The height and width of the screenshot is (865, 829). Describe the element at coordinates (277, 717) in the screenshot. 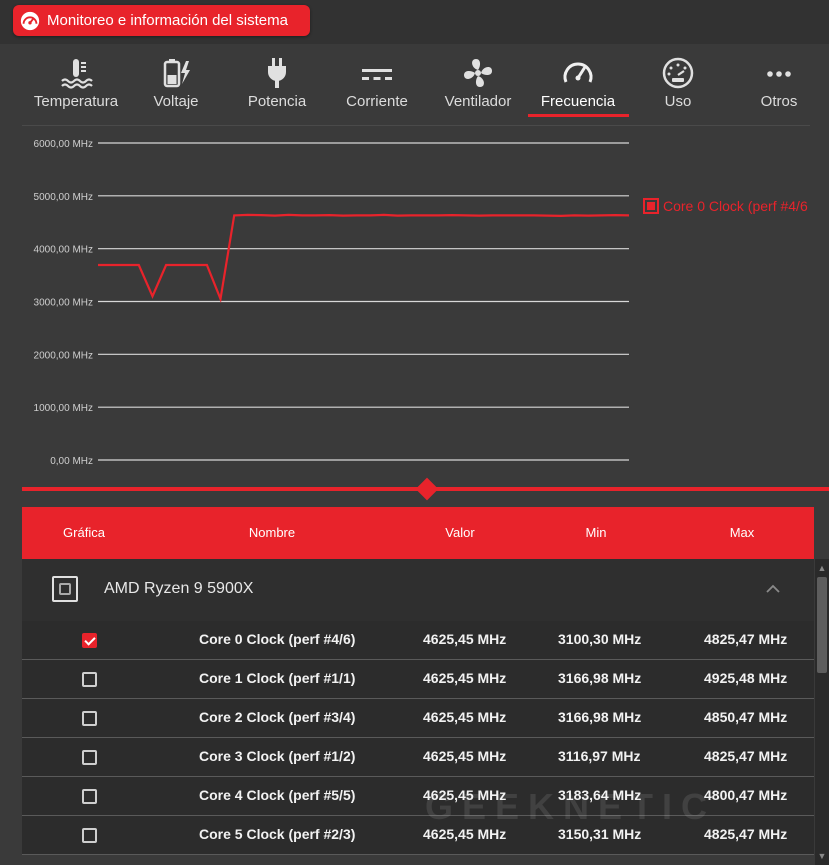

I see `row-name: Core 2 Clock (perf #3/4)` at that location.